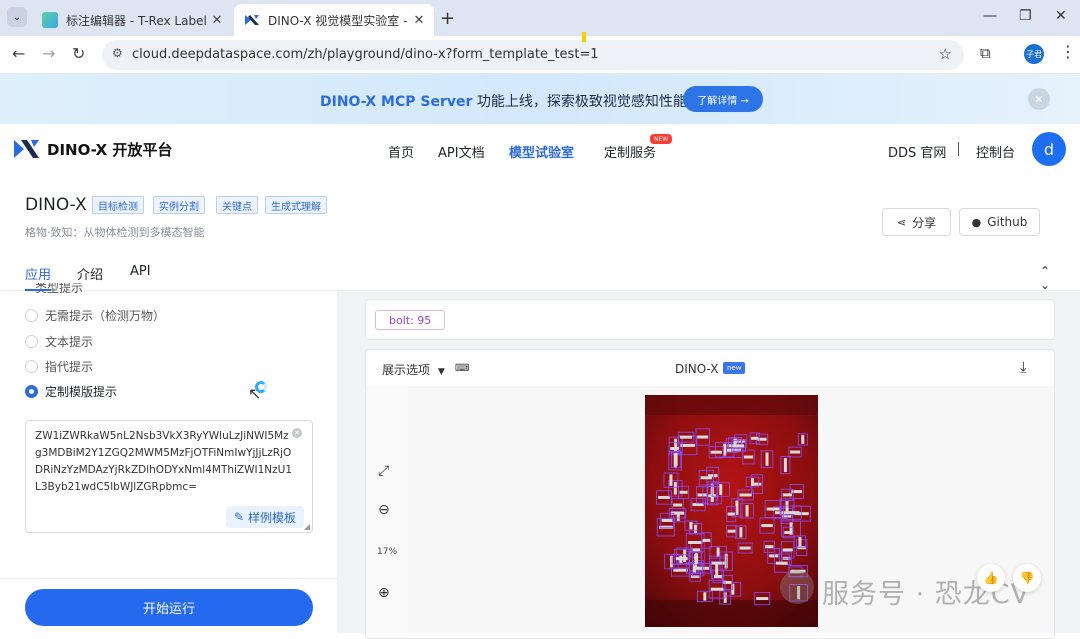 The height and width of the screenshot is (639, 1080). I want to click on reload-icon: ↻, so click(78, 53).